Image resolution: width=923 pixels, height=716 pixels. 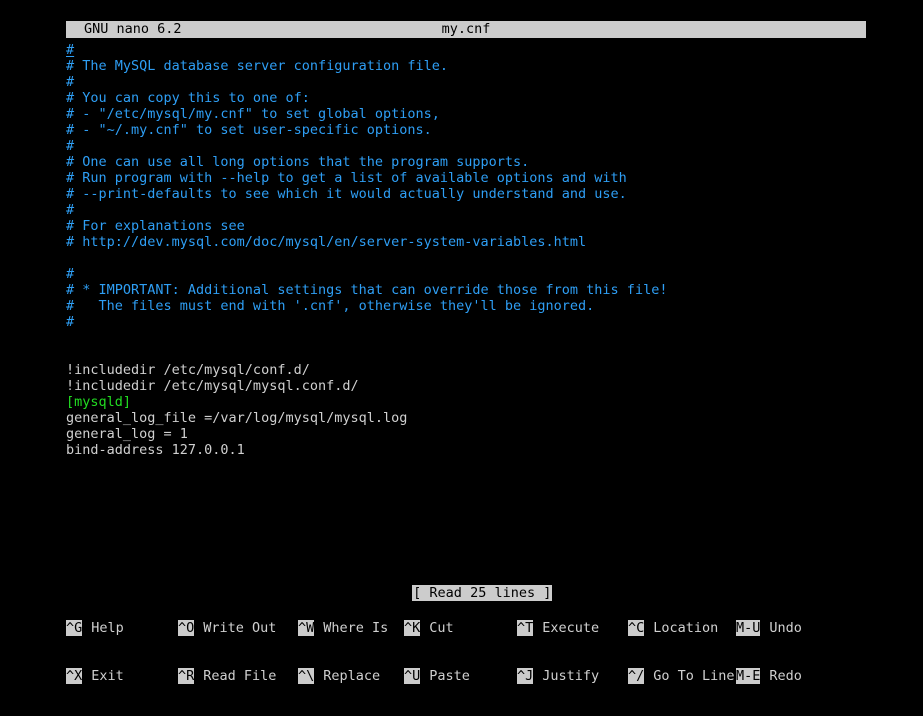 What do you see at coordinates (412, 676) in the screenshot?
I see `shortcut-key: ^U` at bounding box center [412, 676].